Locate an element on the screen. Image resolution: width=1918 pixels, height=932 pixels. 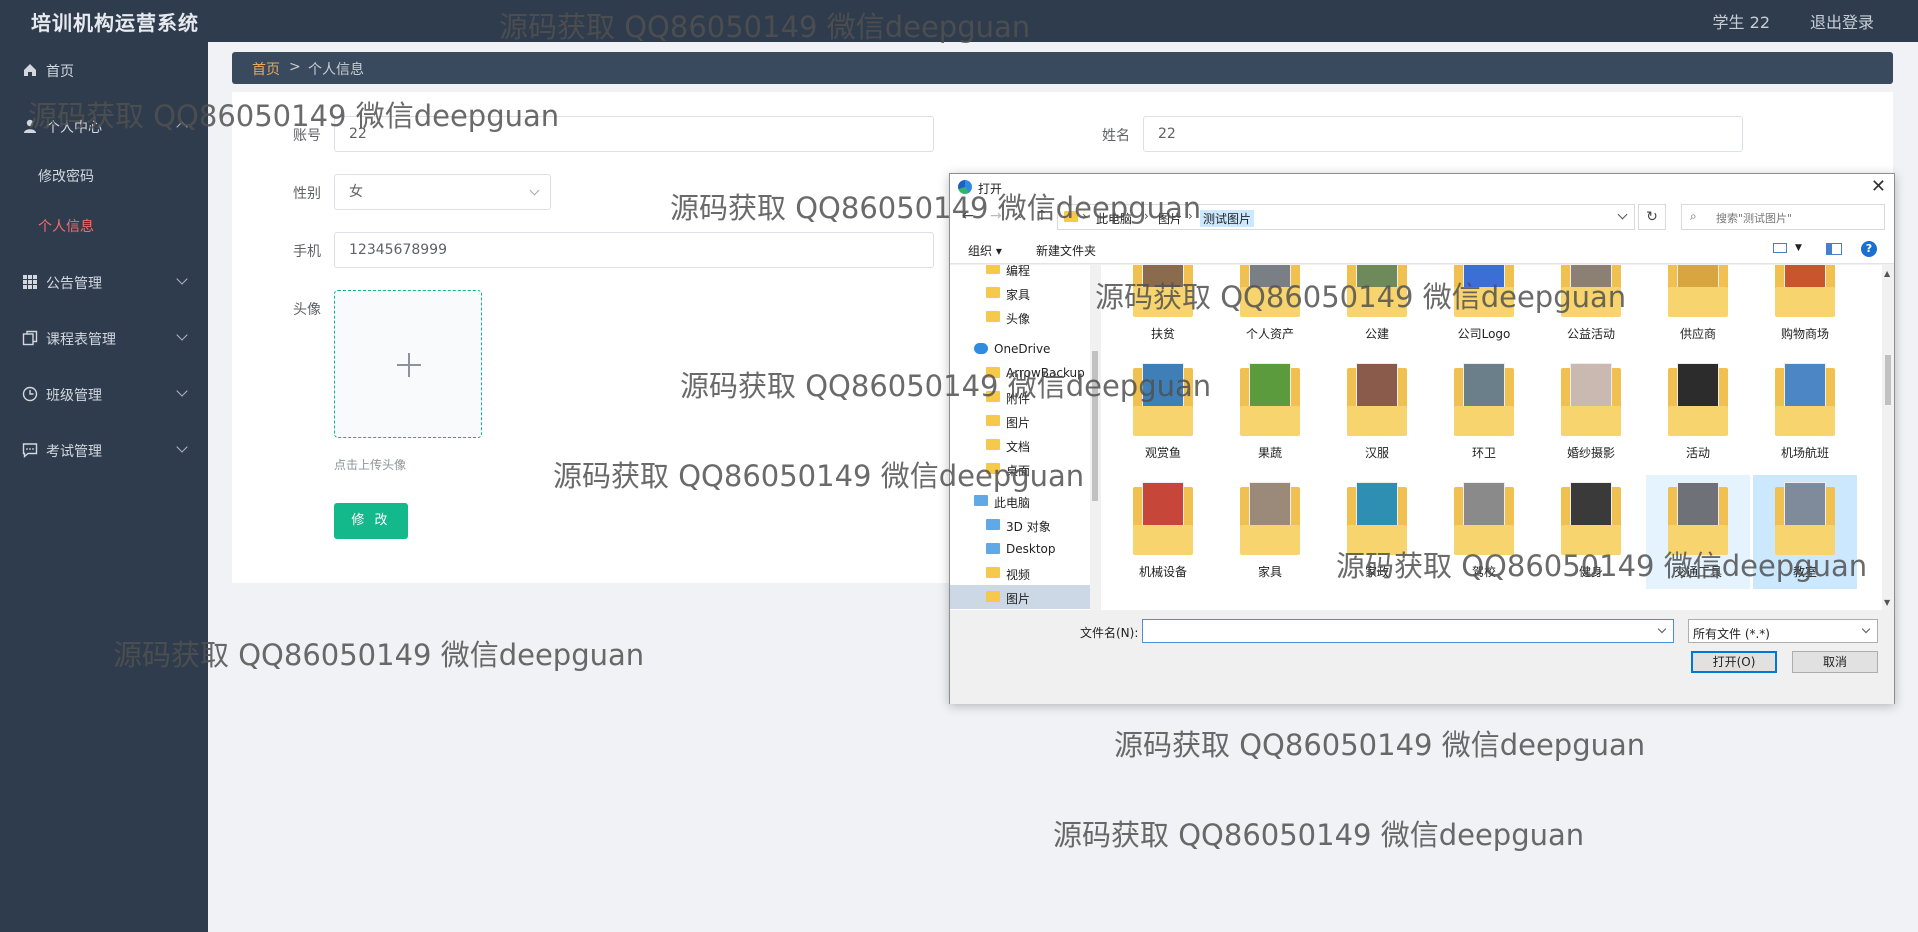
tree-item: 此电脑 is located at coordinates (1020, 501).